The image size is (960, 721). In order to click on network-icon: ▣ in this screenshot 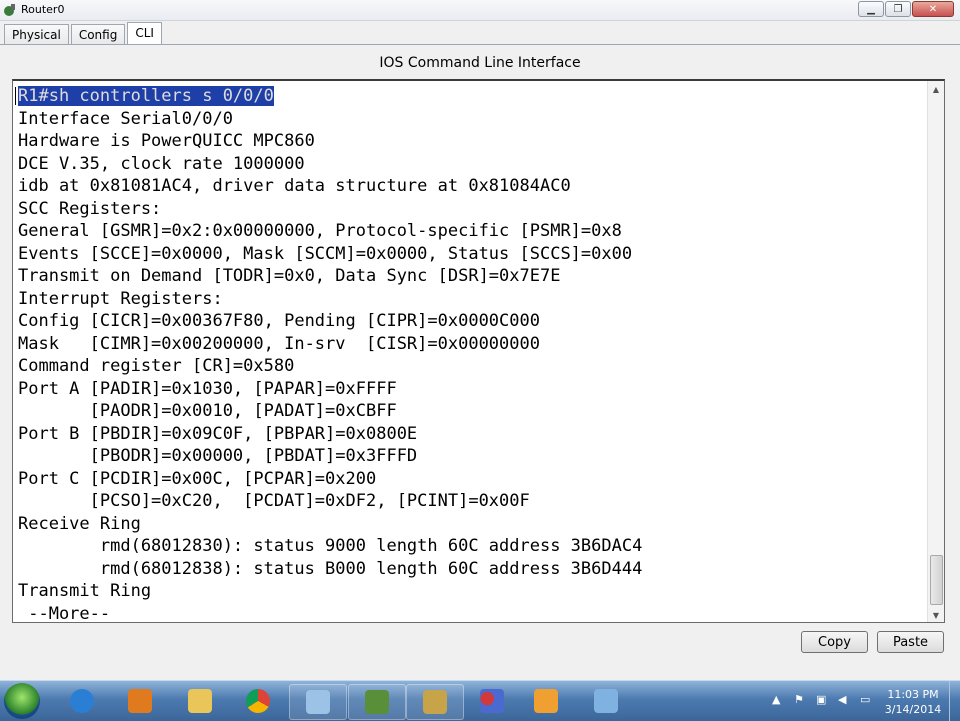, I will do `click(823, 700)`.